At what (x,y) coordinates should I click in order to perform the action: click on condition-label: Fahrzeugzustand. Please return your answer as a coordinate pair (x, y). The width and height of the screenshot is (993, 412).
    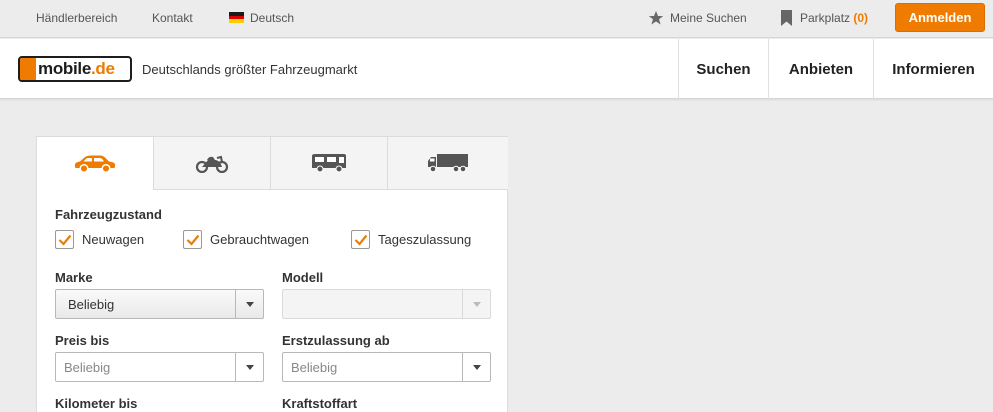
    Looking at the image, I should click on (108, 214).